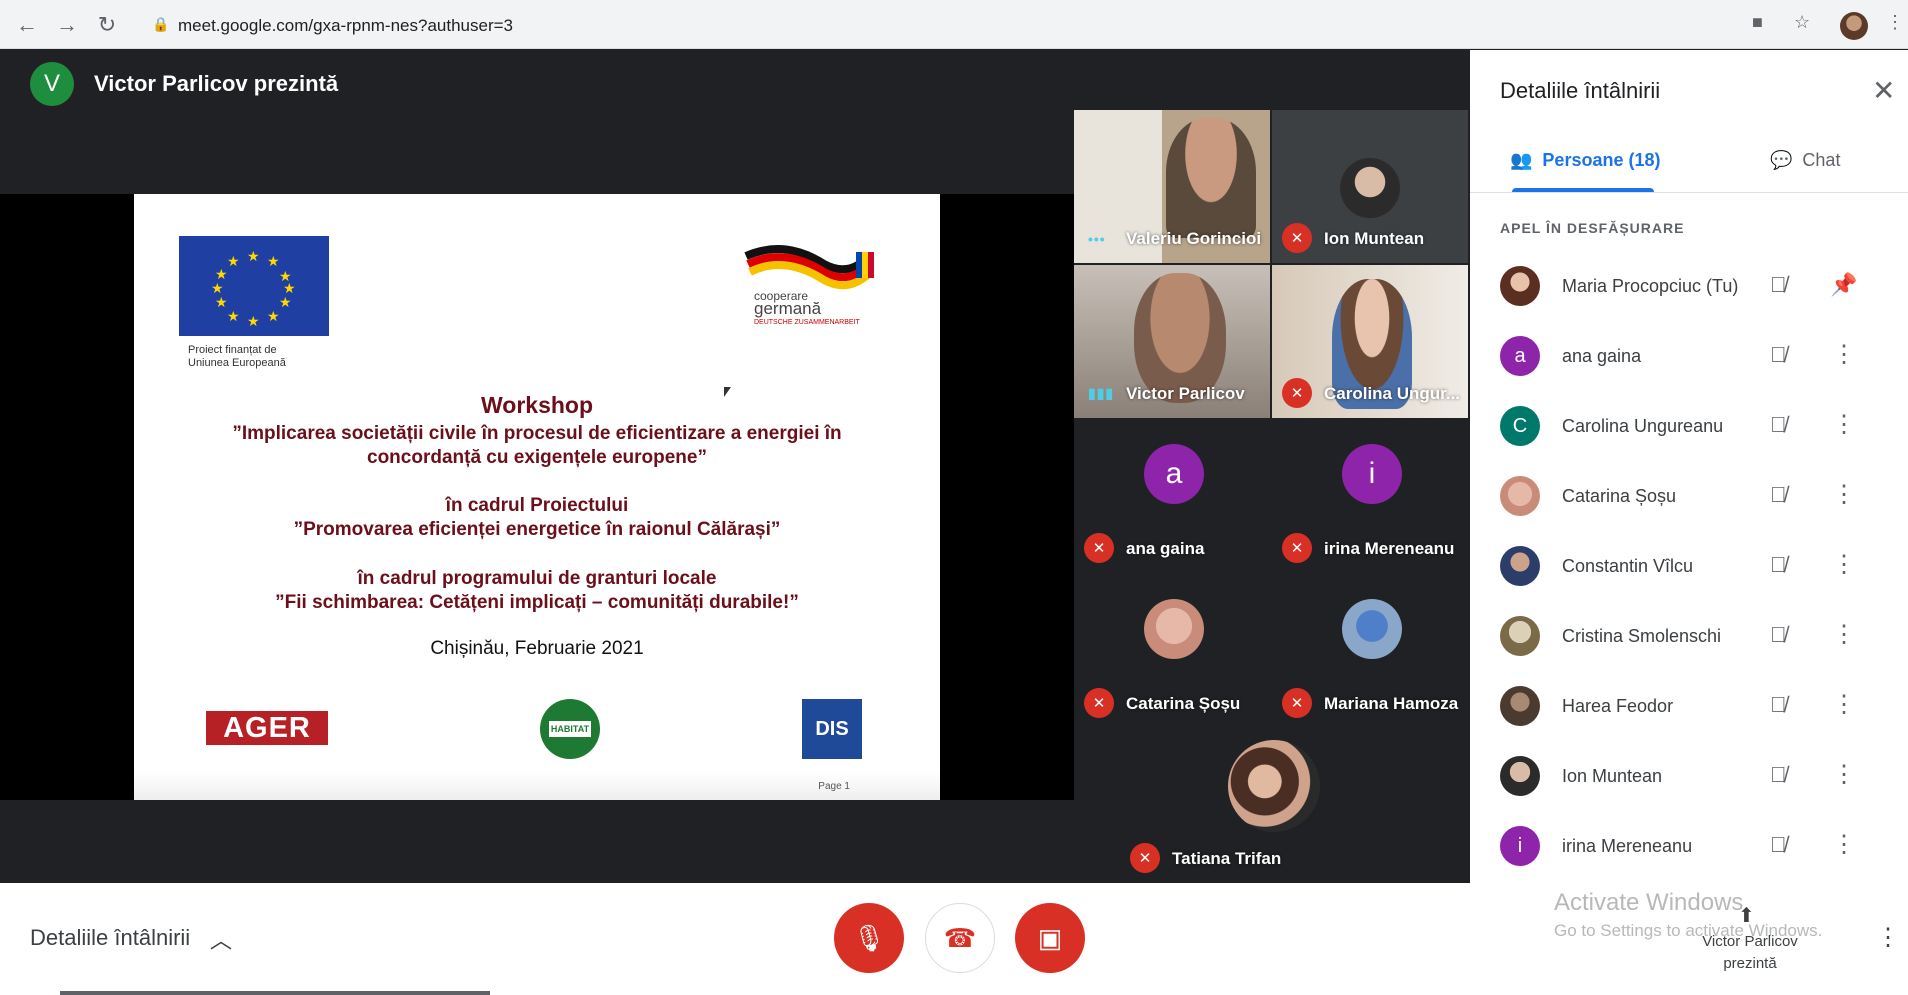 The width and height of the screenshot is (1908, 995). I want to click on participant-tile: ✕ Catarina Șoșu, so click(1172, 651).